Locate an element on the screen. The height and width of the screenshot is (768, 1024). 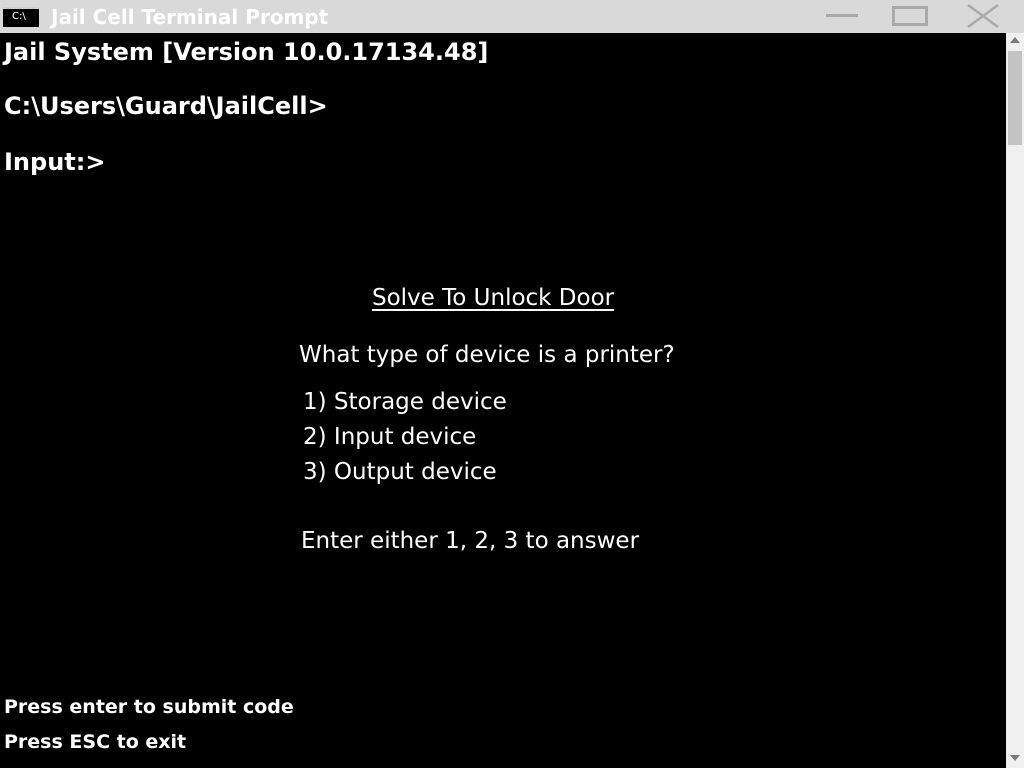
maximize-button is located at coordinates (912, 16).